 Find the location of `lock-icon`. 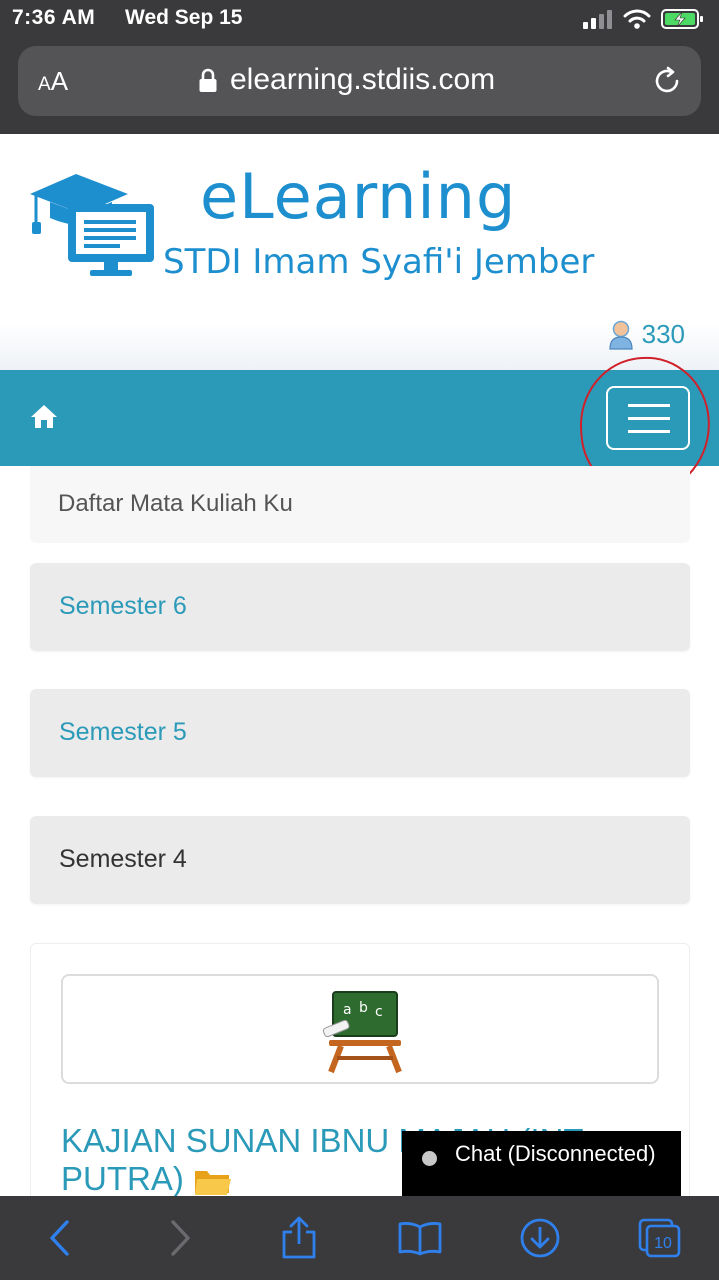

lock-icon is located at coordinates (208, 83).